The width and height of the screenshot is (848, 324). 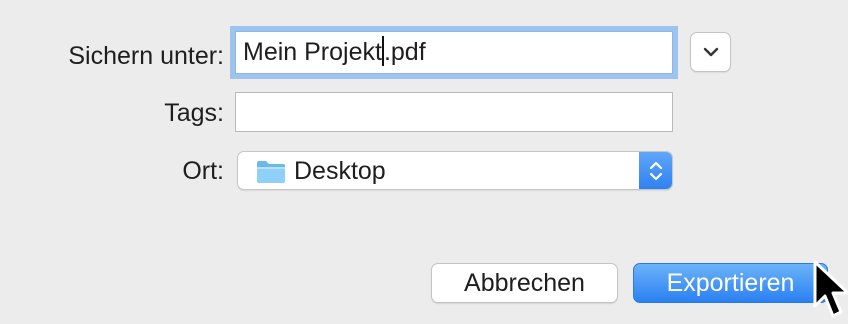 I want to click on up-down-arrows-icon, so click(x=655, y=170).